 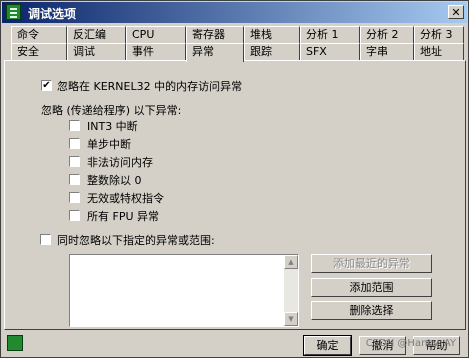 What do you see at coordinates (96, 51) in the screenshot?
I see `tab-2-tab2: 调试` at bounding box center [96, 51].